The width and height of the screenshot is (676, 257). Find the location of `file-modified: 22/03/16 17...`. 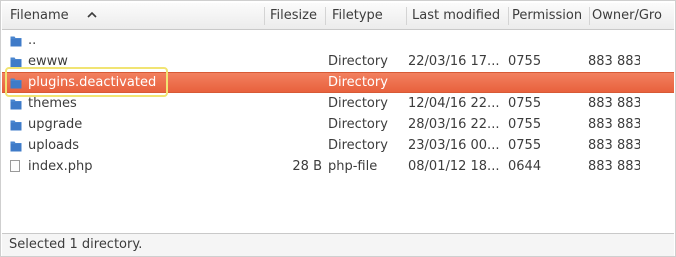

file-modified: 22/03/16 17... is located at coordinates (454, 61).